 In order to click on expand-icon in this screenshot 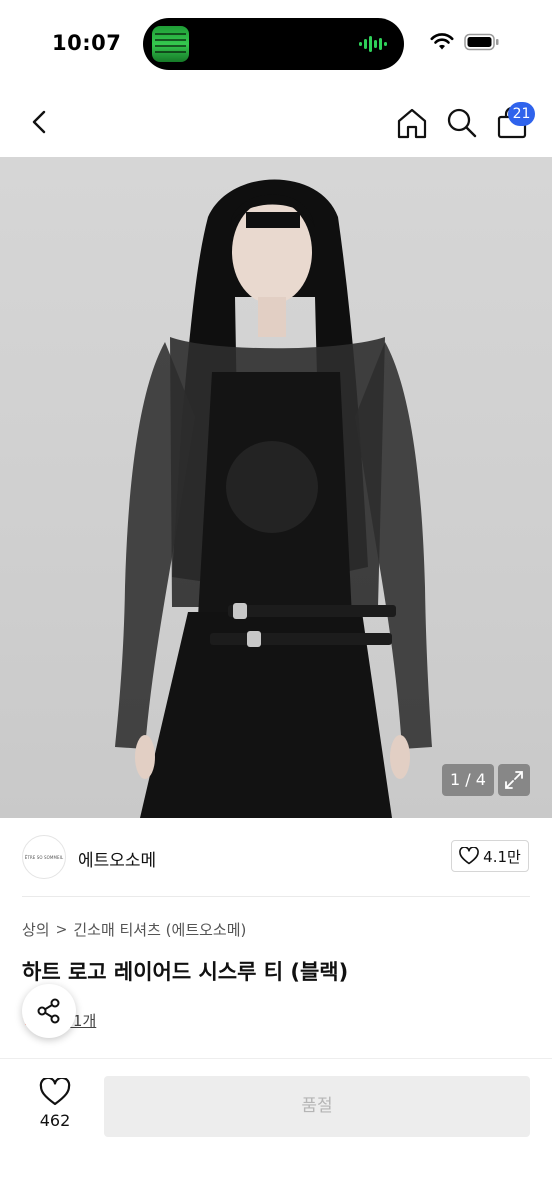, I will do `click(514, 780)`.